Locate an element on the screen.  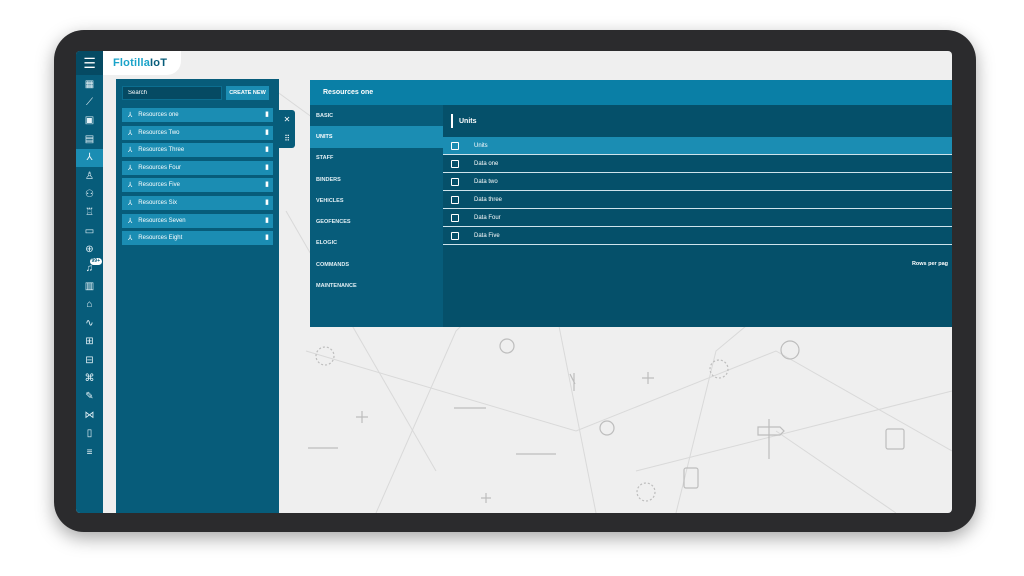
detail-tab-units: UNITS is located at coordinates (376, 137).